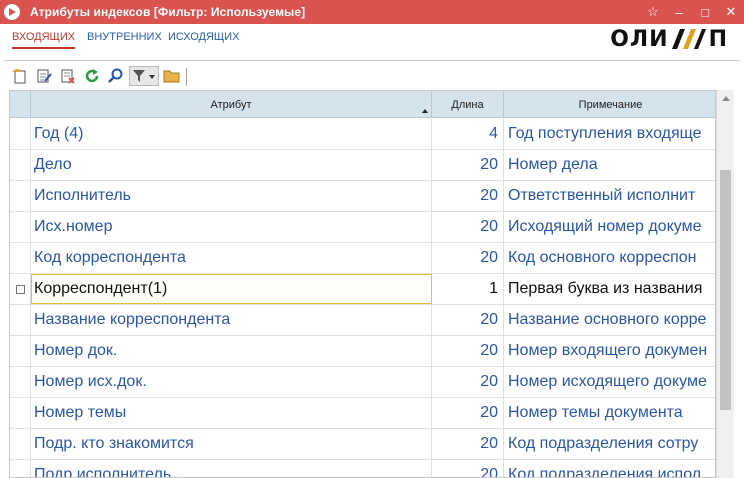 This screenshot has height=478, width=744. Describe the element at coordinates (425, 111) in the screenshot. I see `sort-ascending-icon` at that location.